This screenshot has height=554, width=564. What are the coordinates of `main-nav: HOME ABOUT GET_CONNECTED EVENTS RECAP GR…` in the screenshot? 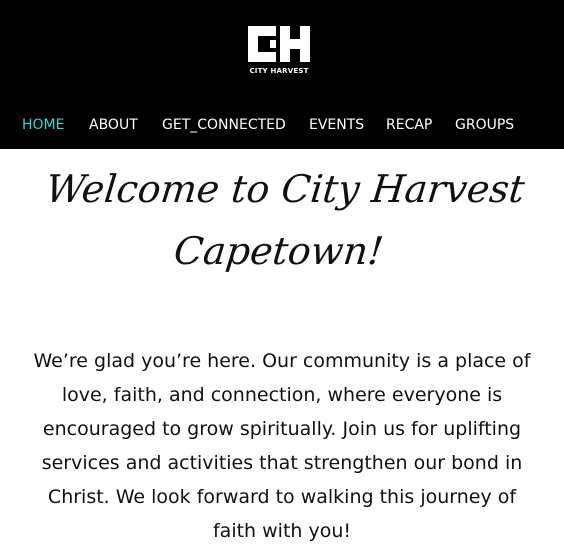 It's located at (282, 125).